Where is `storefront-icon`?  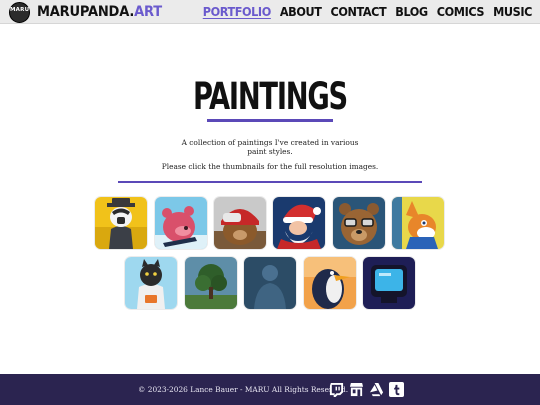 storefront-icon is located at coordinates (356, 389).